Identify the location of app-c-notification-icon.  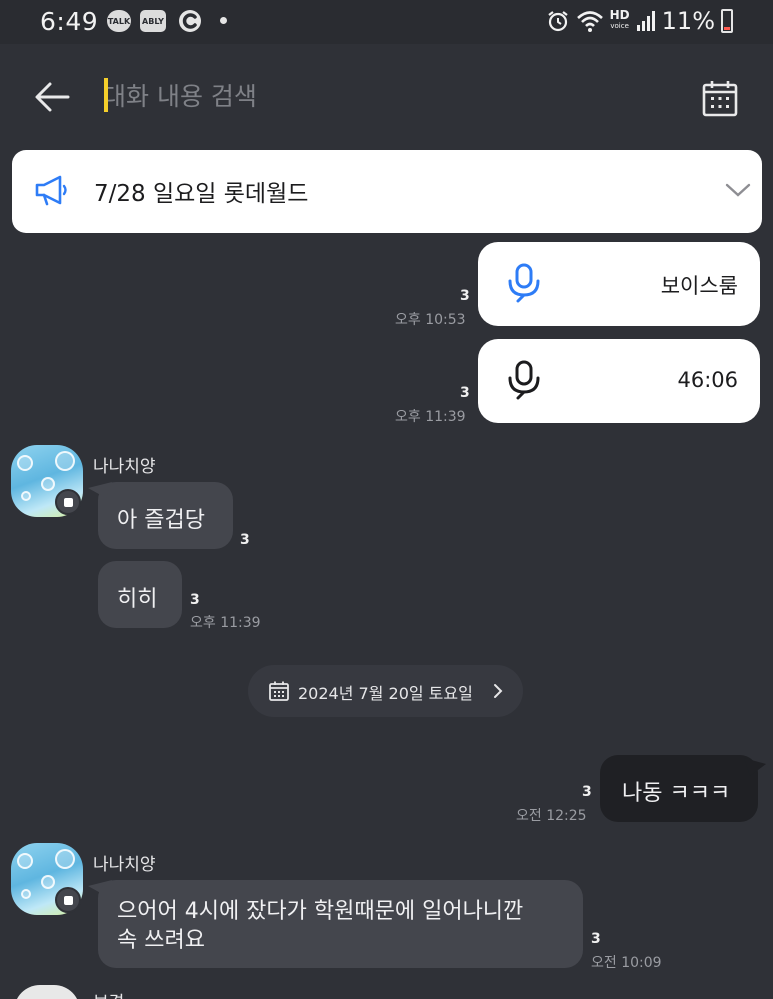
(190, 21).